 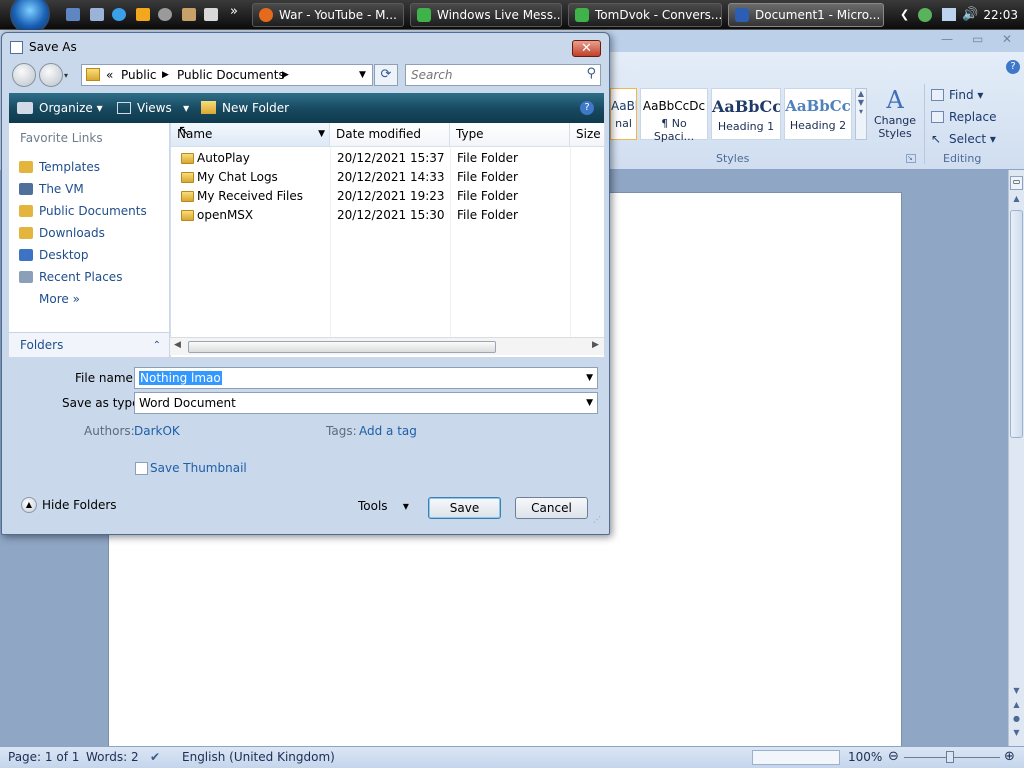 I want to click on style-heading-1: AaBbCc Heading 1, so click(x=746, y=114).